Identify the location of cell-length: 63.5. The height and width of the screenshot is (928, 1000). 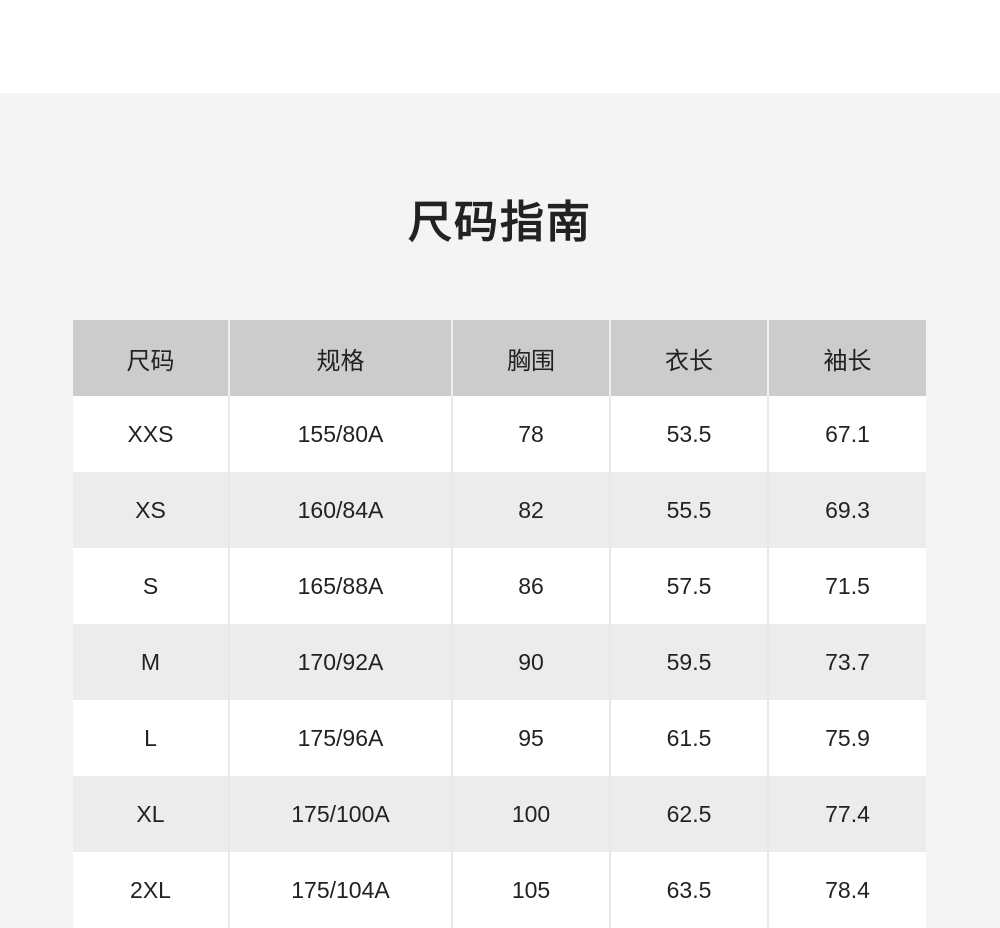
(689, 890).